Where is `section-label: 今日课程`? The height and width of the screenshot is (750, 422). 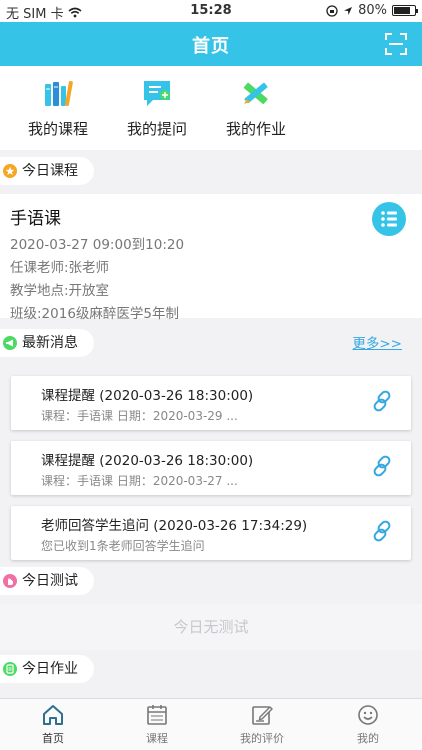
section-label: 今日课程 is located at coordinates (50, 171).